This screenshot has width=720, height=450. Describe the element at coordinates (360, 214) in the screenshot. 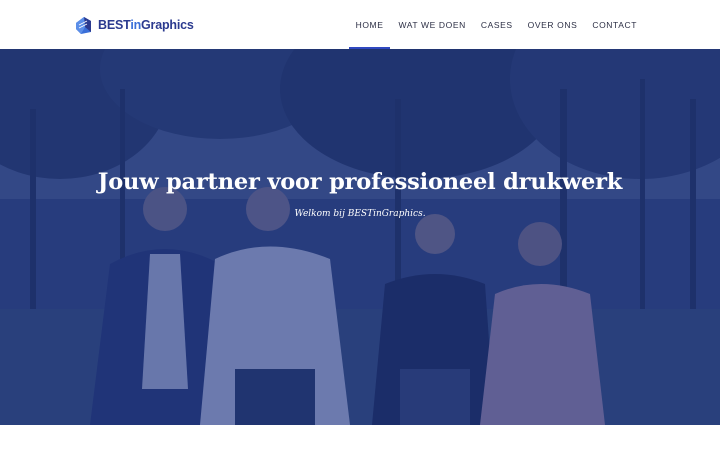

I see `hero-subtitle: Welkom bij BESTinGraphics.` at that location.